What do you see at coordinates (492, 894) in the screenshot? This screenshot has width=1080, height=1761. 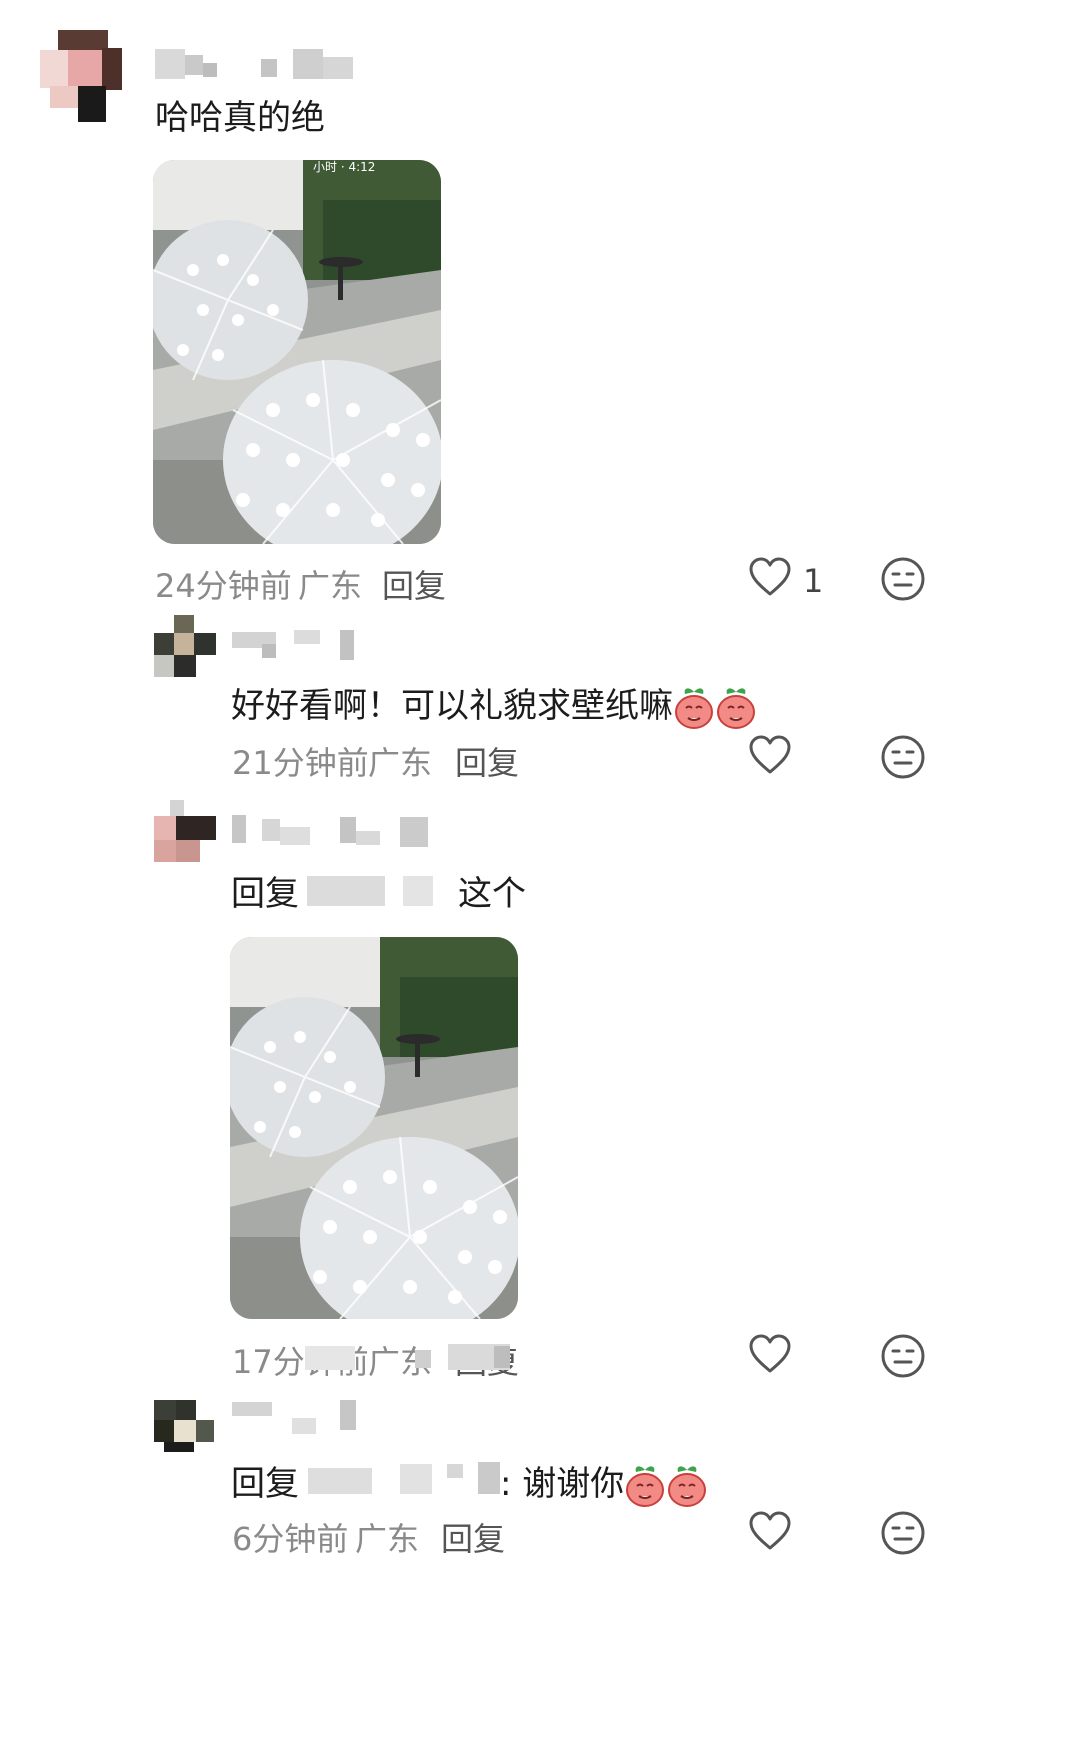 I see `comment-text-body: 这个` at bounding box center [492, 894].